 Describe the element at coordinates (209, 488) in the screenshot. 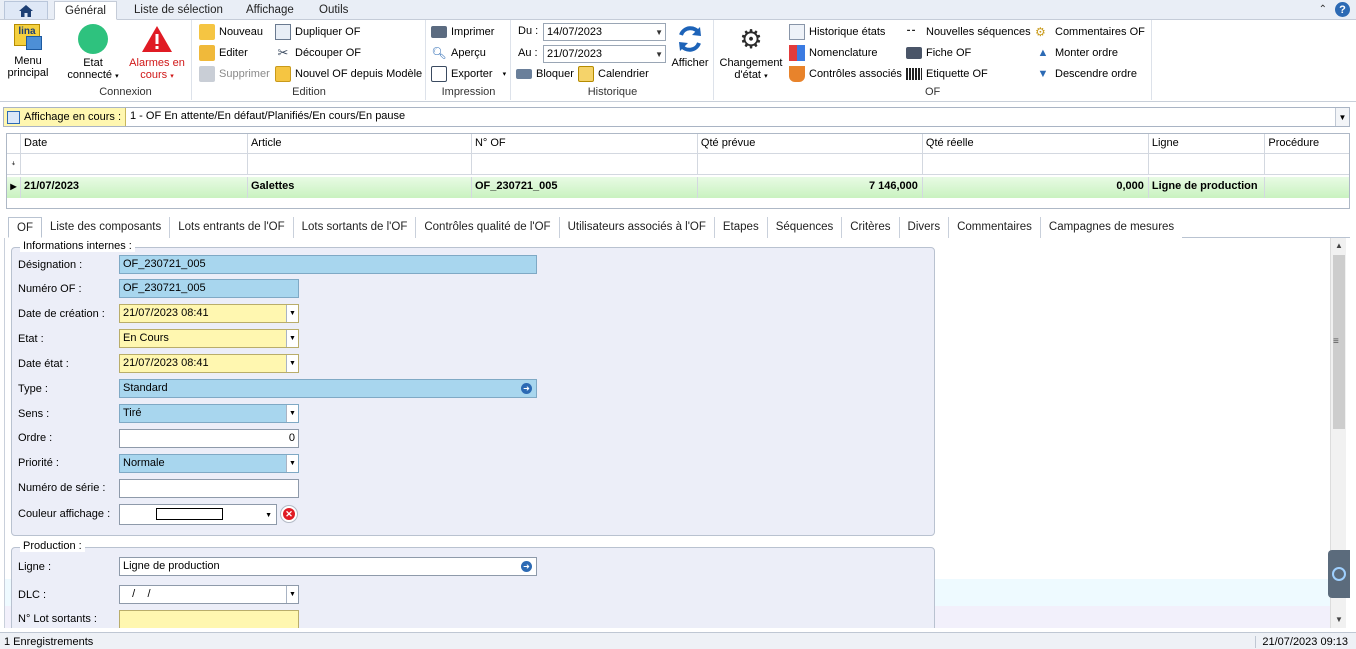

I see `numero-serie-field` at that location.